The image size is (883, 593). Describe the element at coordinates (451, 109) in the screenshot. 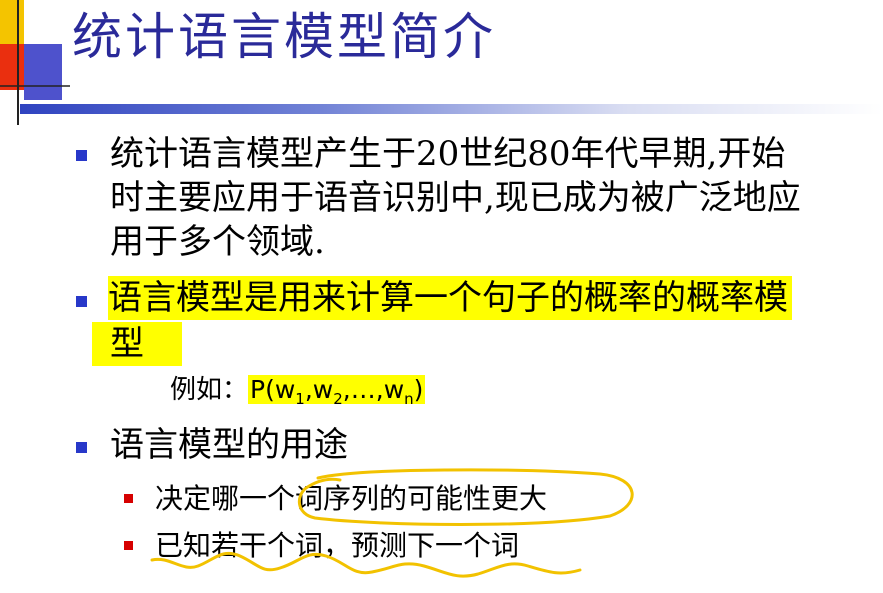

I see `title-underline` at that location.